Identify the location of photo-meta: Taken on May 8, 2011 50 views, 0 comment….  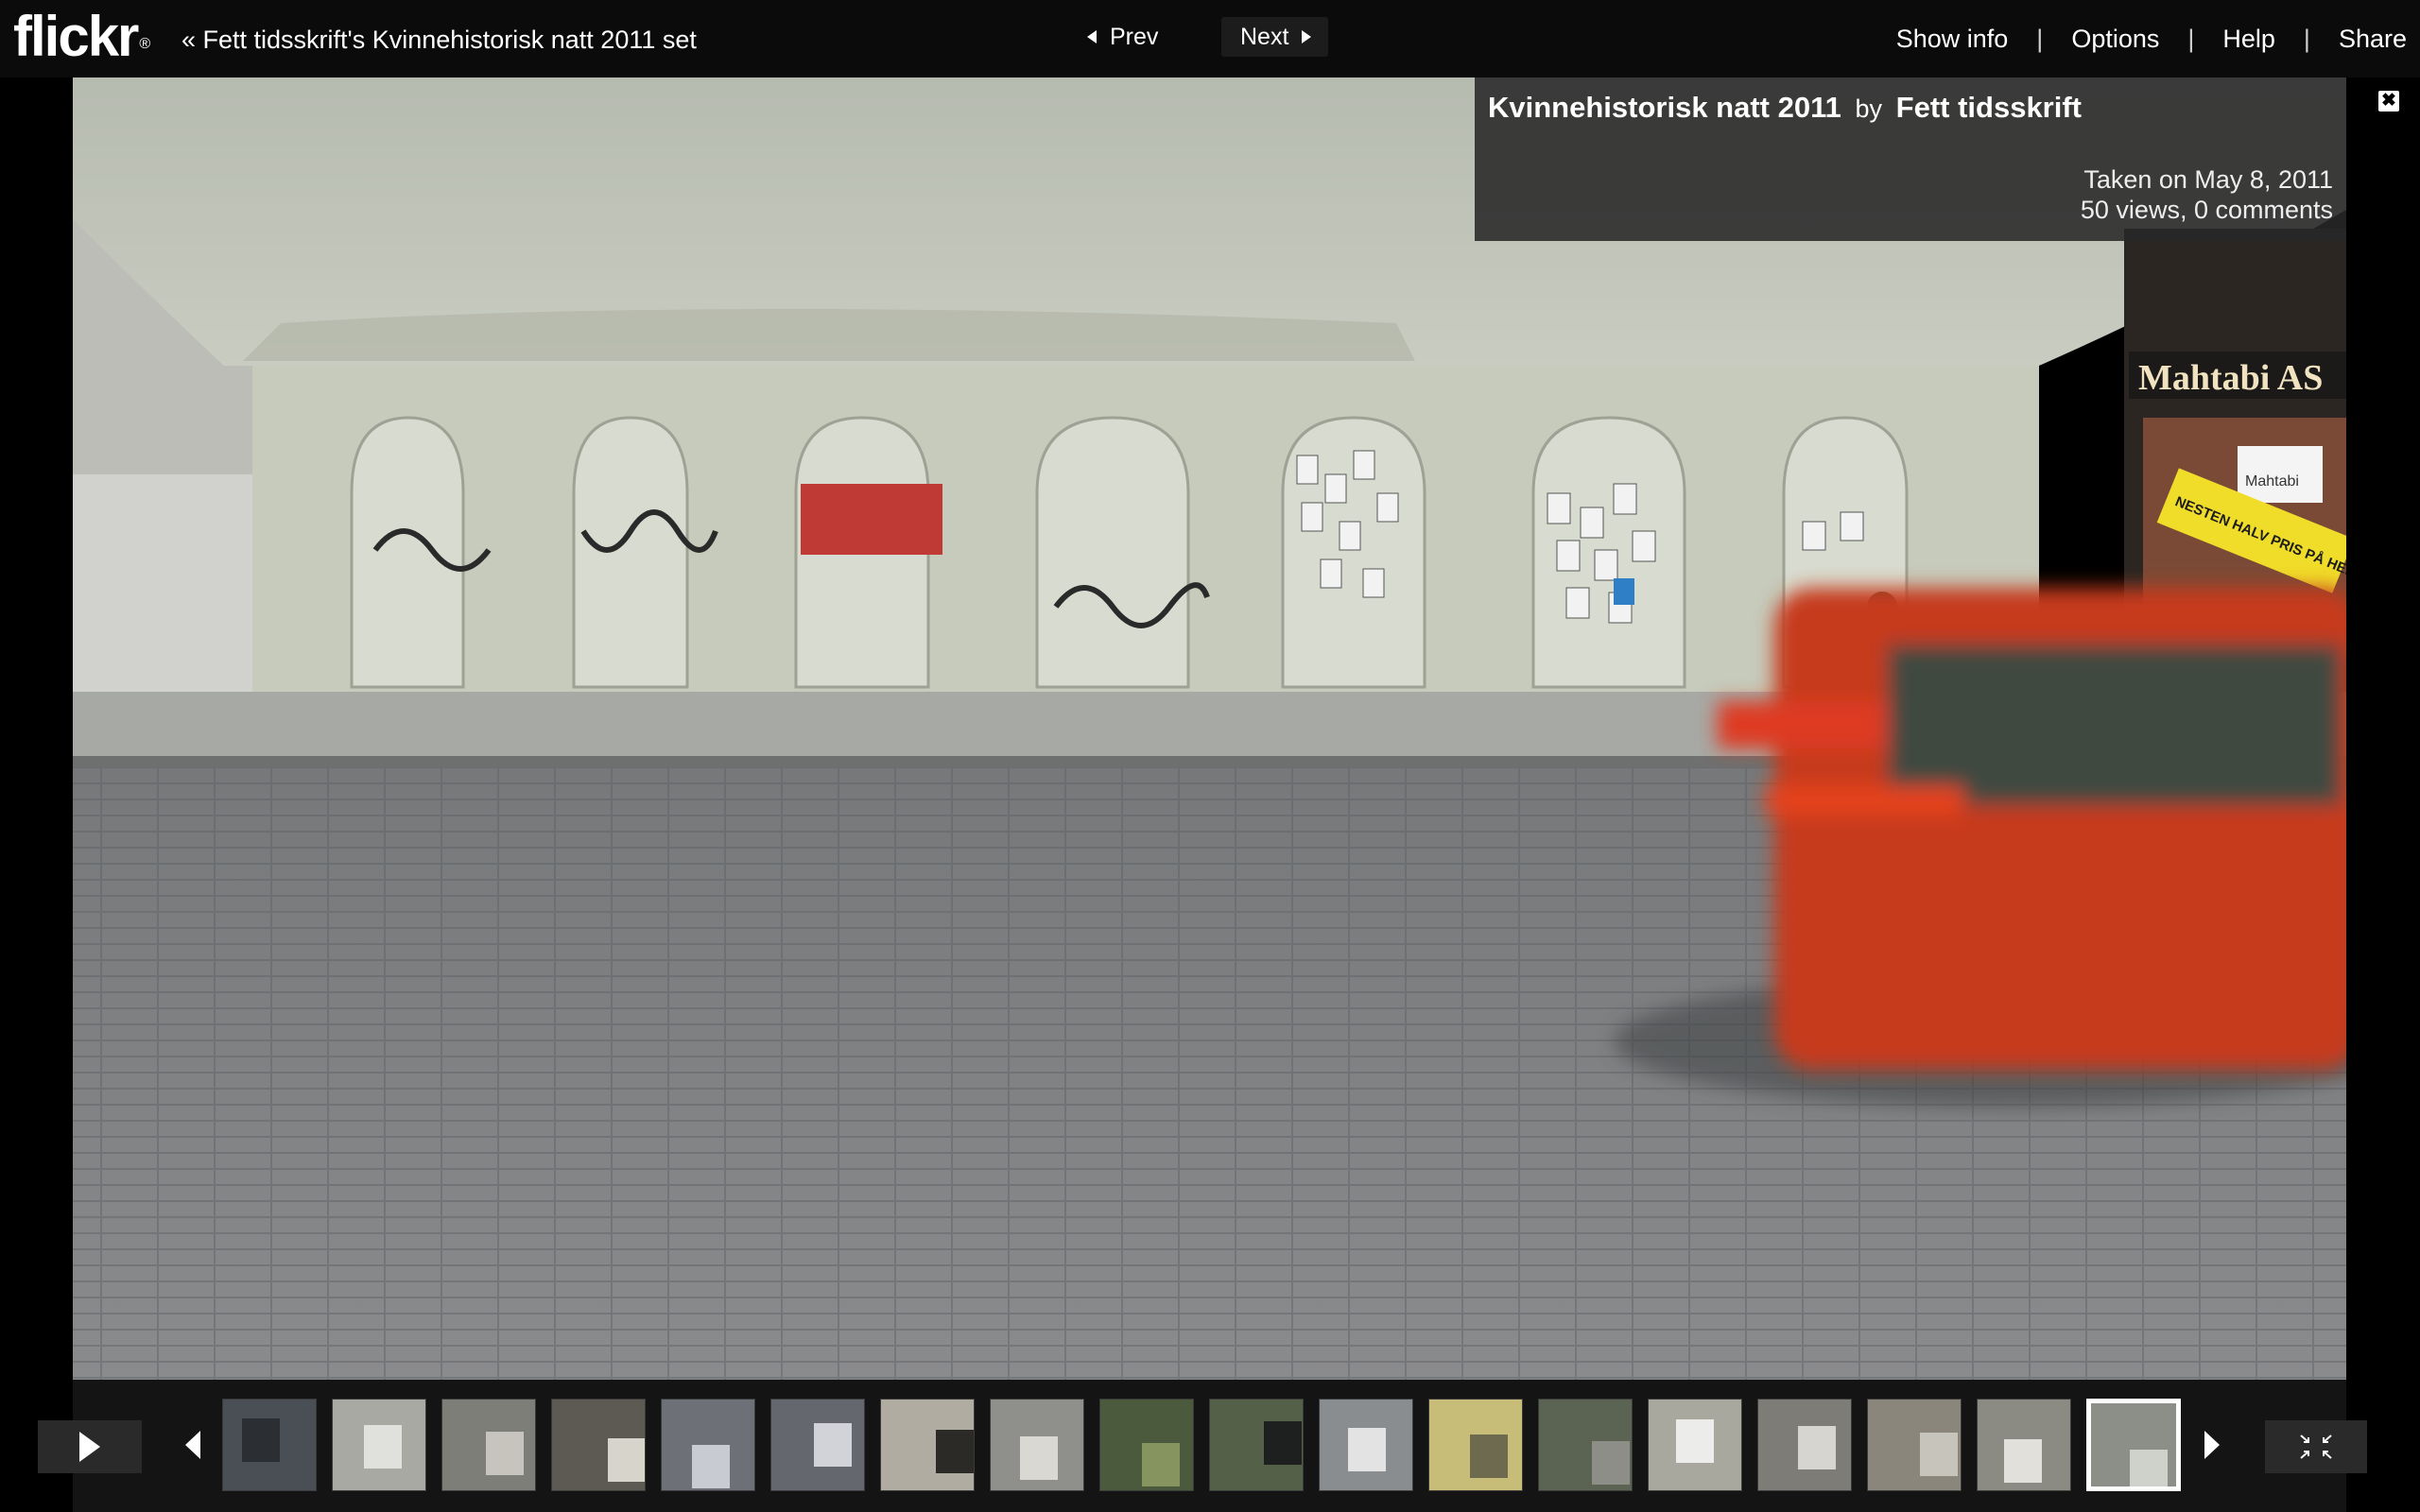
(2207, 194).